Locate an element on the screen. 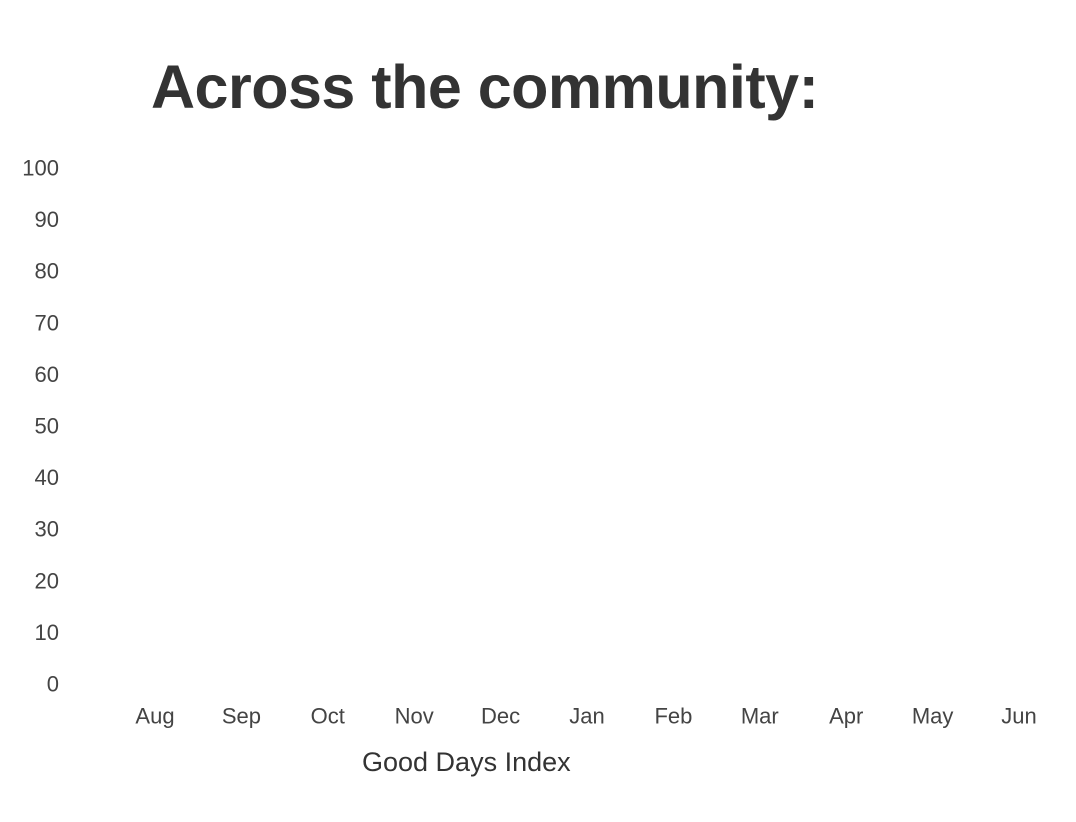 This screenshot has height=822, width=1076. y-axis: 0 10 20 30 40 50 60 70 80 90 100 is located at coordinates (40, 426).